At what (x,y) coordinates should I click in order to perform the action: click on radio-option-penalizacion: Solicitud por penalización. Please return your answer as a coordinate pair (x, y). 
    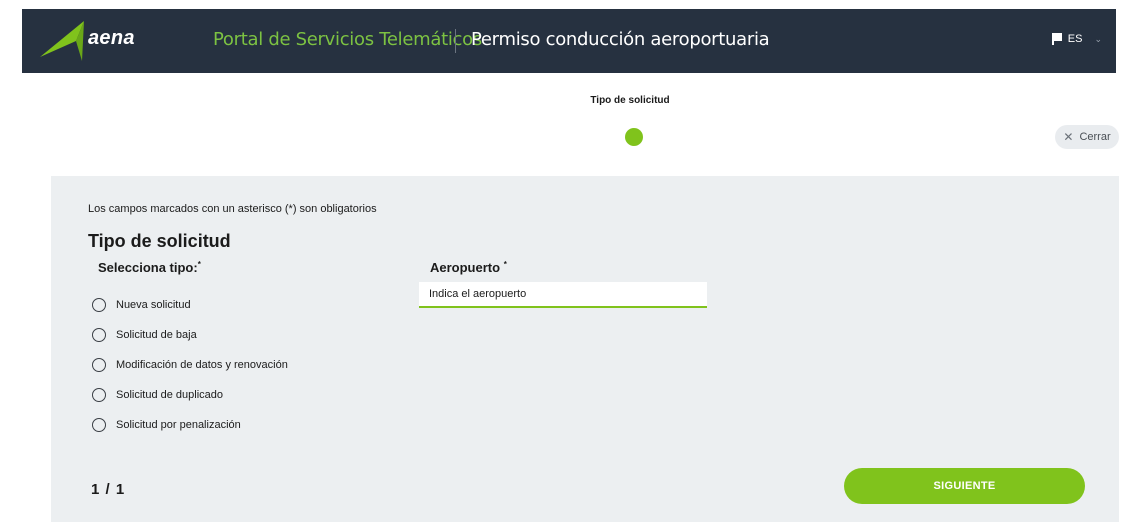
    Looking at the image, I should click on (190, 425).